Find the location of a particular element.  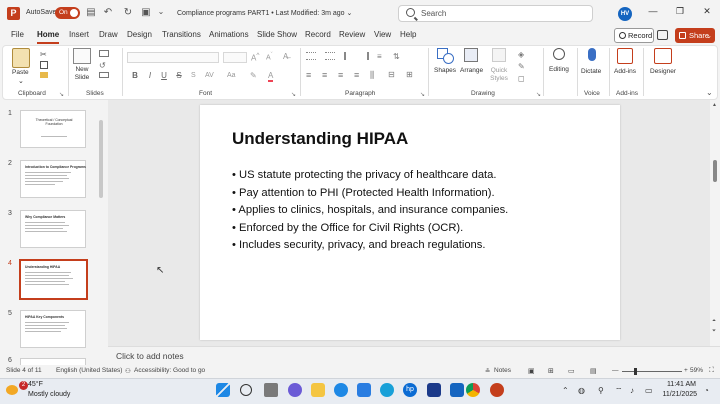

tray-app-icon: ◍ is located at coordinates (581, 390).